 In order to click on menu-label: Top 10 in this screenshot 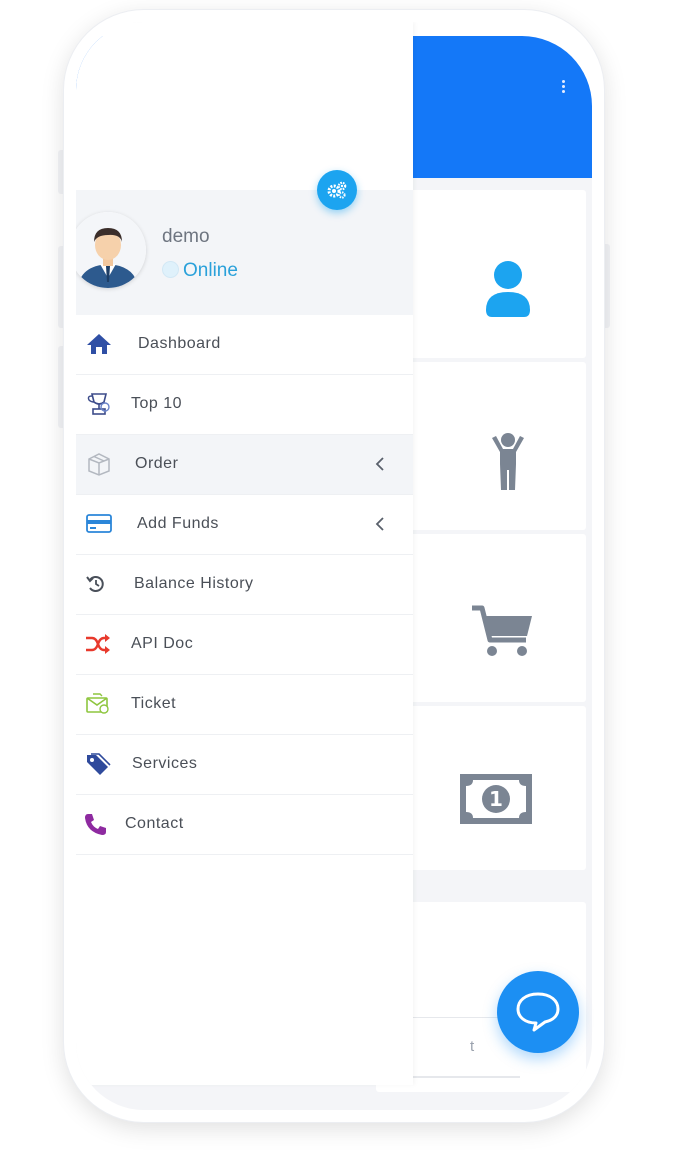, I will do `click(157, 403)`.